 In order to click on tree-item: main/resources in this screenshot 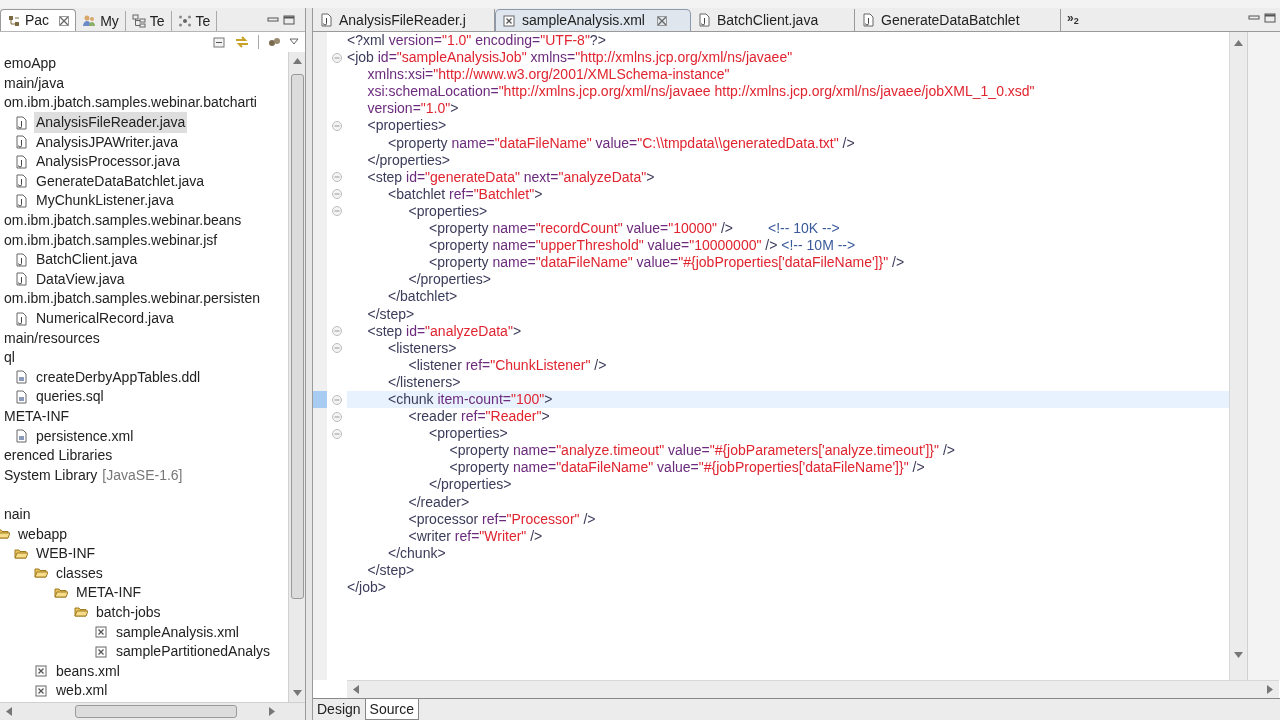, I will do `click(52, 338)`.